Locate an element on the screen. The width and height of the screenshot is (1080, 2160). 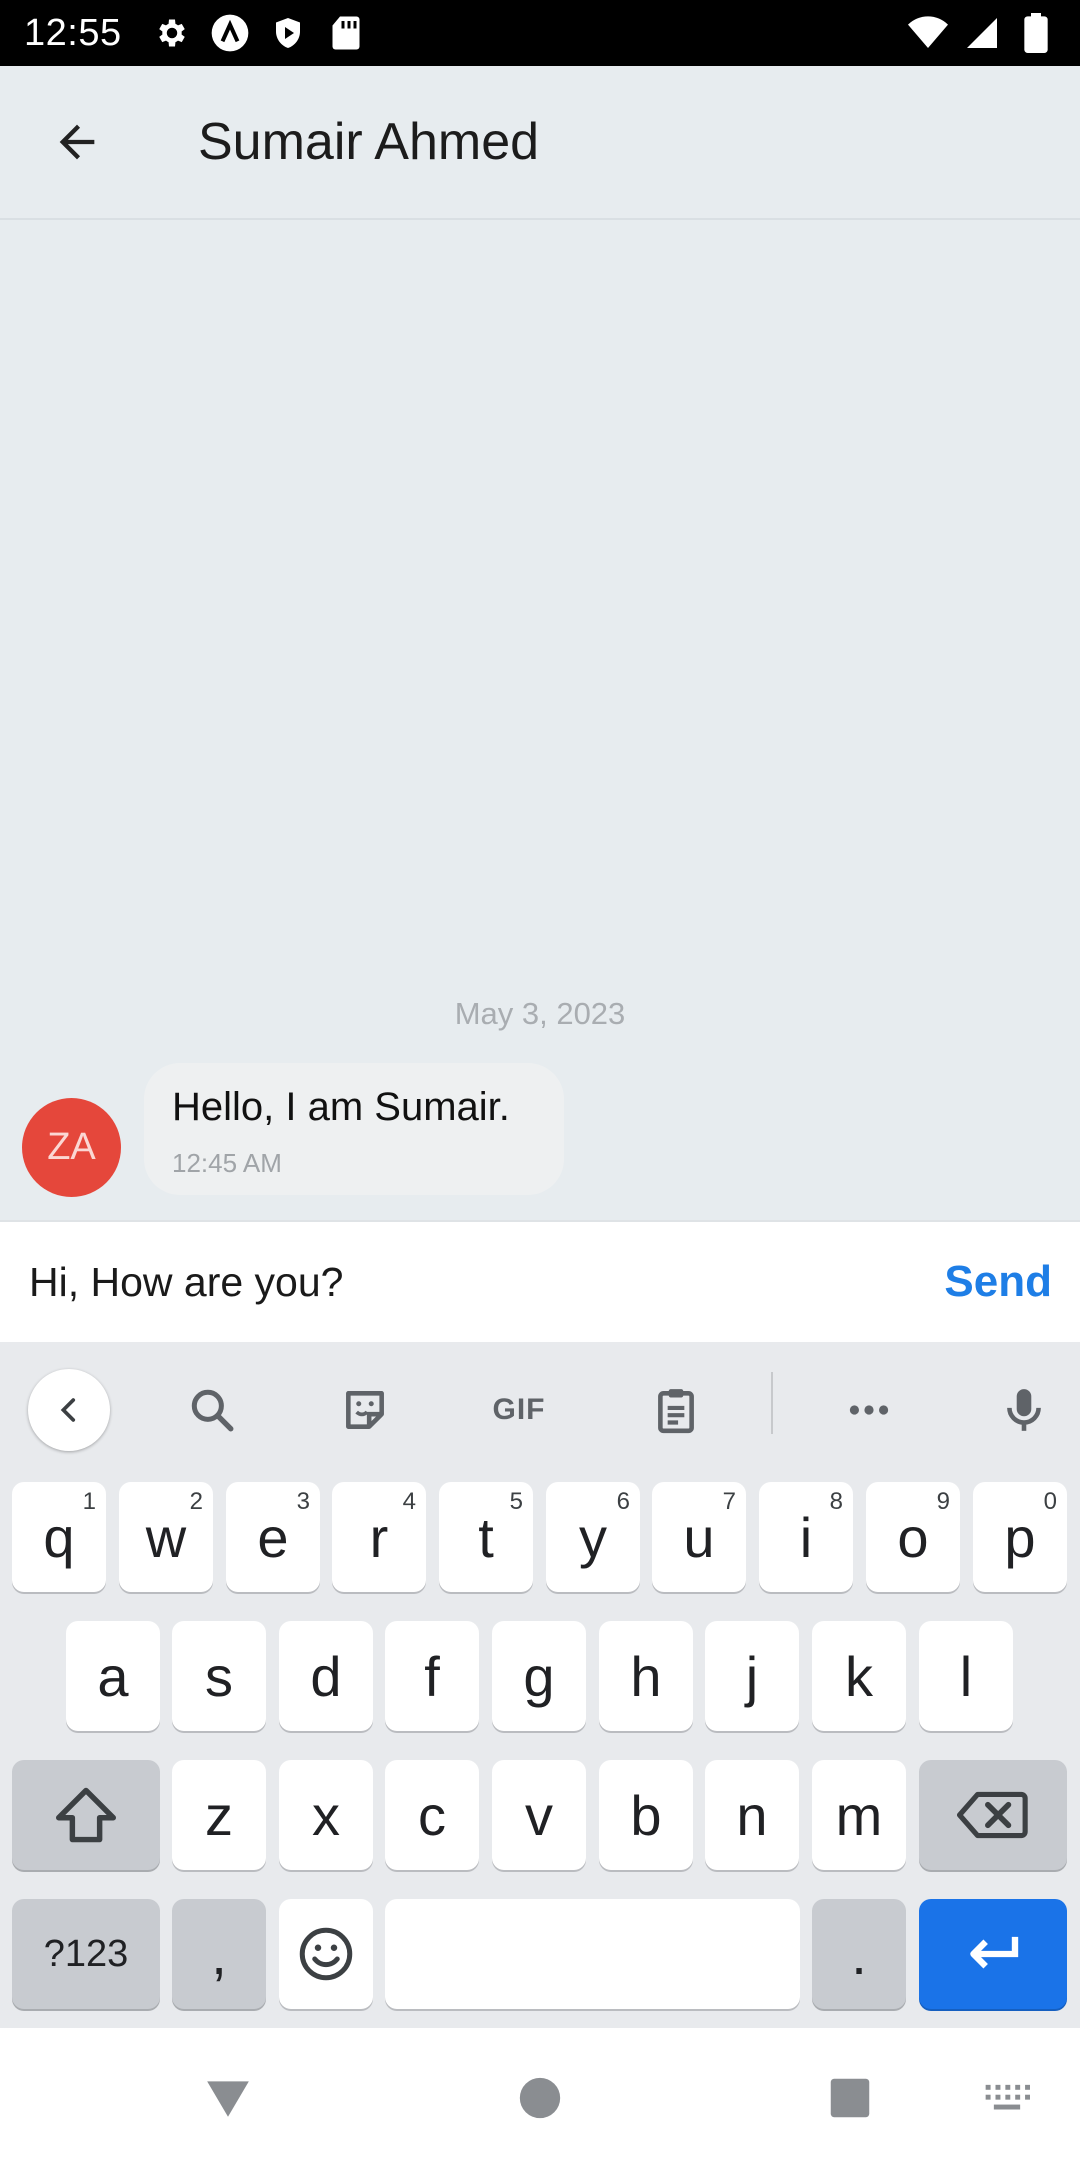
comma-key: , is located at coordinates (219, 1954).